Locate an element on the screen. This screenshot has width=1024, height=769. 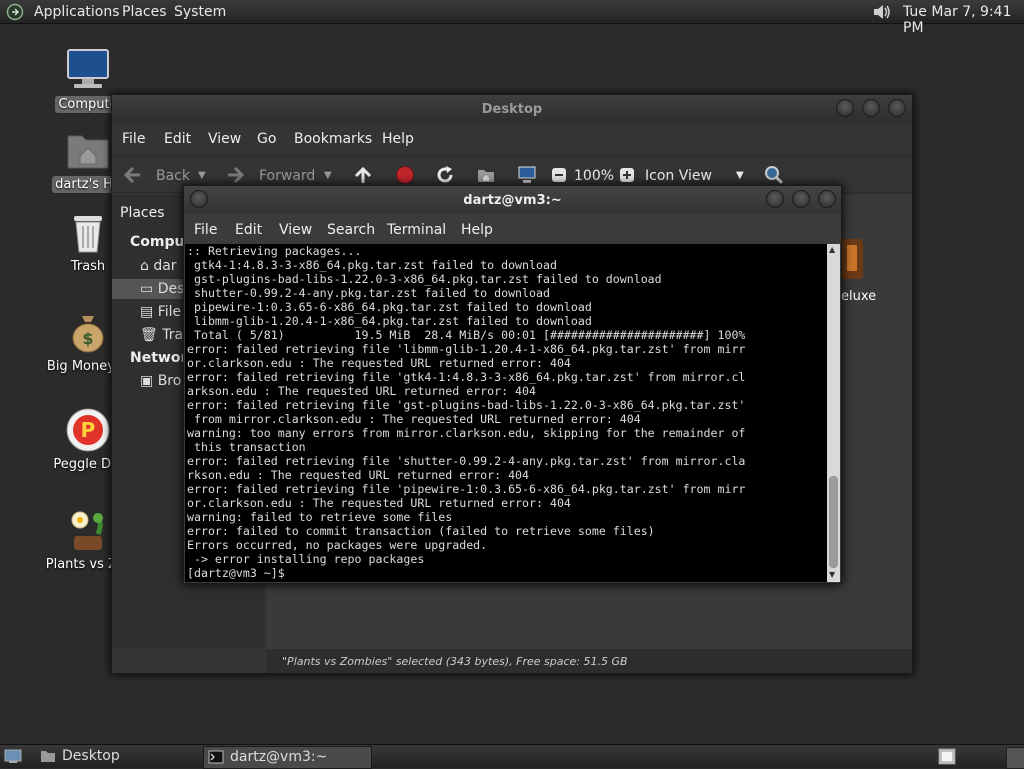
system-menu: System is located at coordinates (200, 12).